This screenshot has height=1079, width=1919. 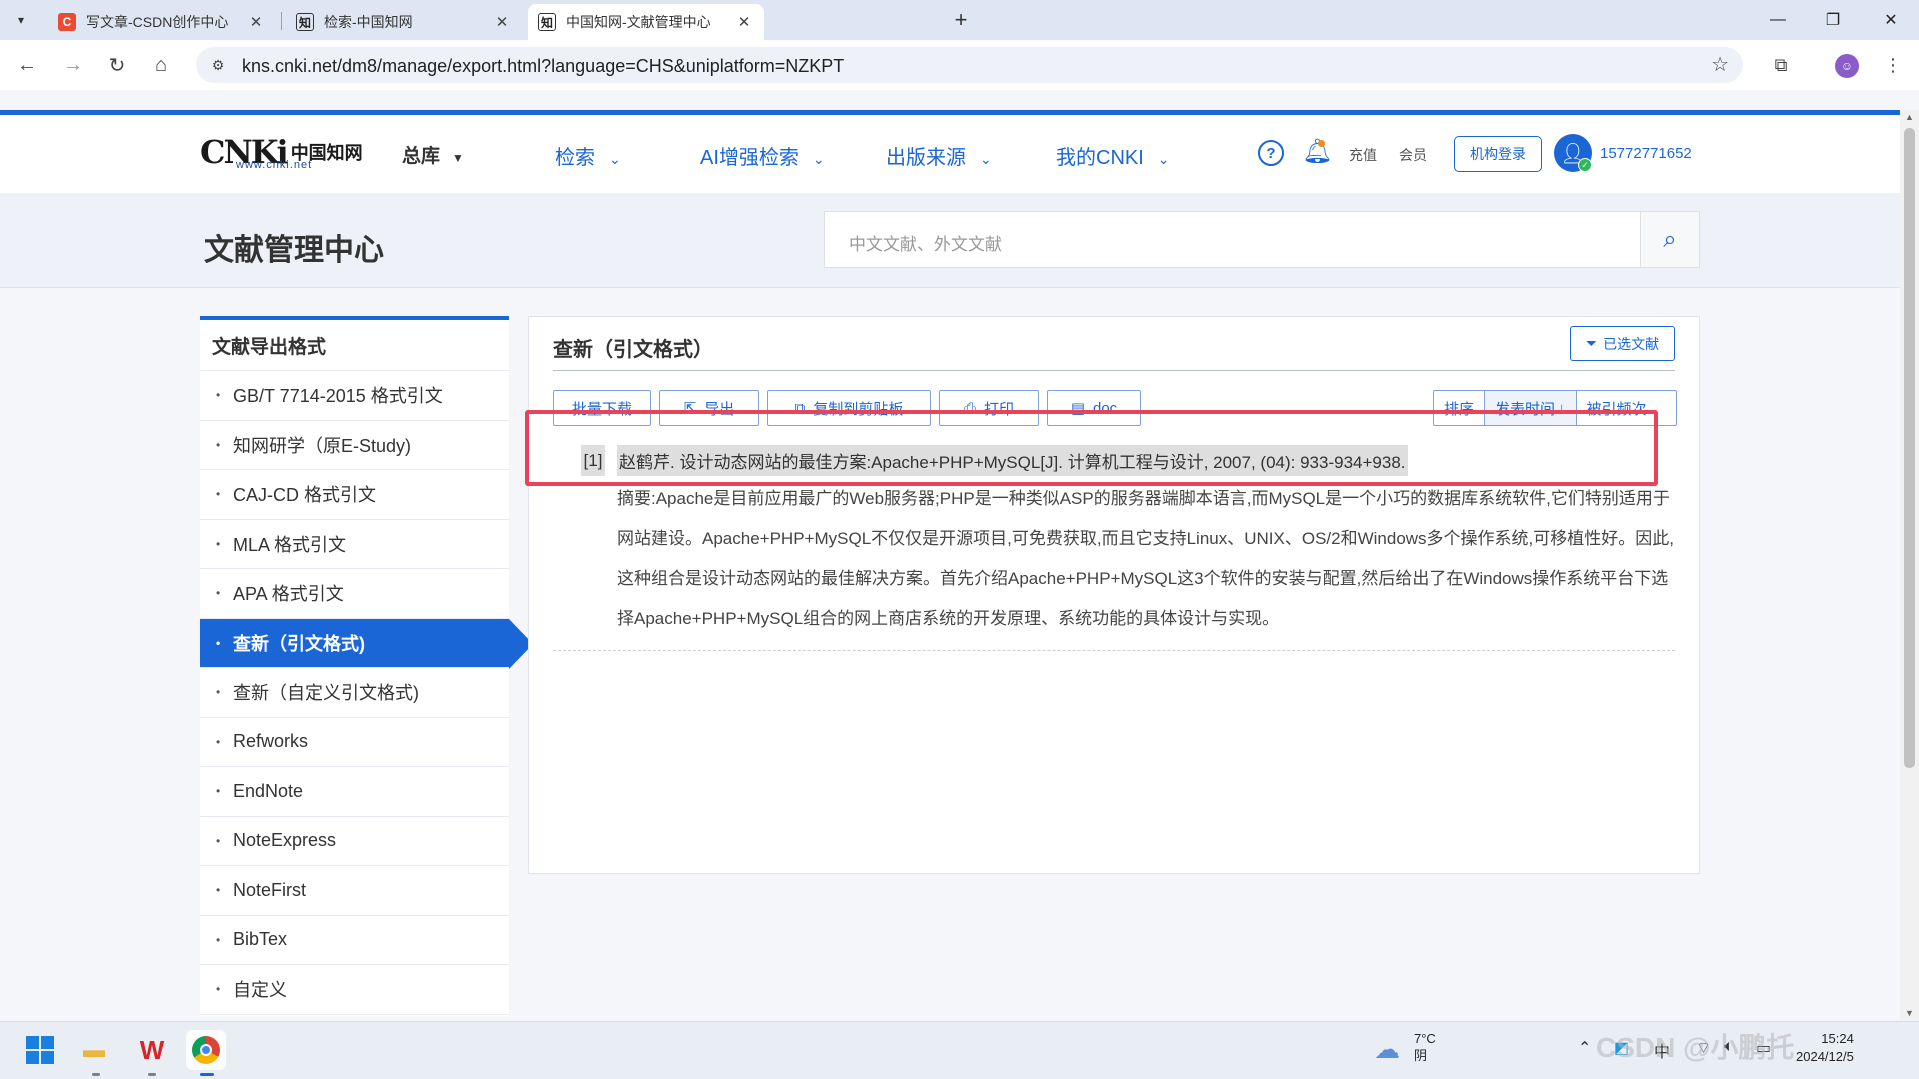 What do you see at coordinates (354, 990) in the screenshot?
I see `sidebar-item-custom: 自定义` at bounding box center [354, 990].